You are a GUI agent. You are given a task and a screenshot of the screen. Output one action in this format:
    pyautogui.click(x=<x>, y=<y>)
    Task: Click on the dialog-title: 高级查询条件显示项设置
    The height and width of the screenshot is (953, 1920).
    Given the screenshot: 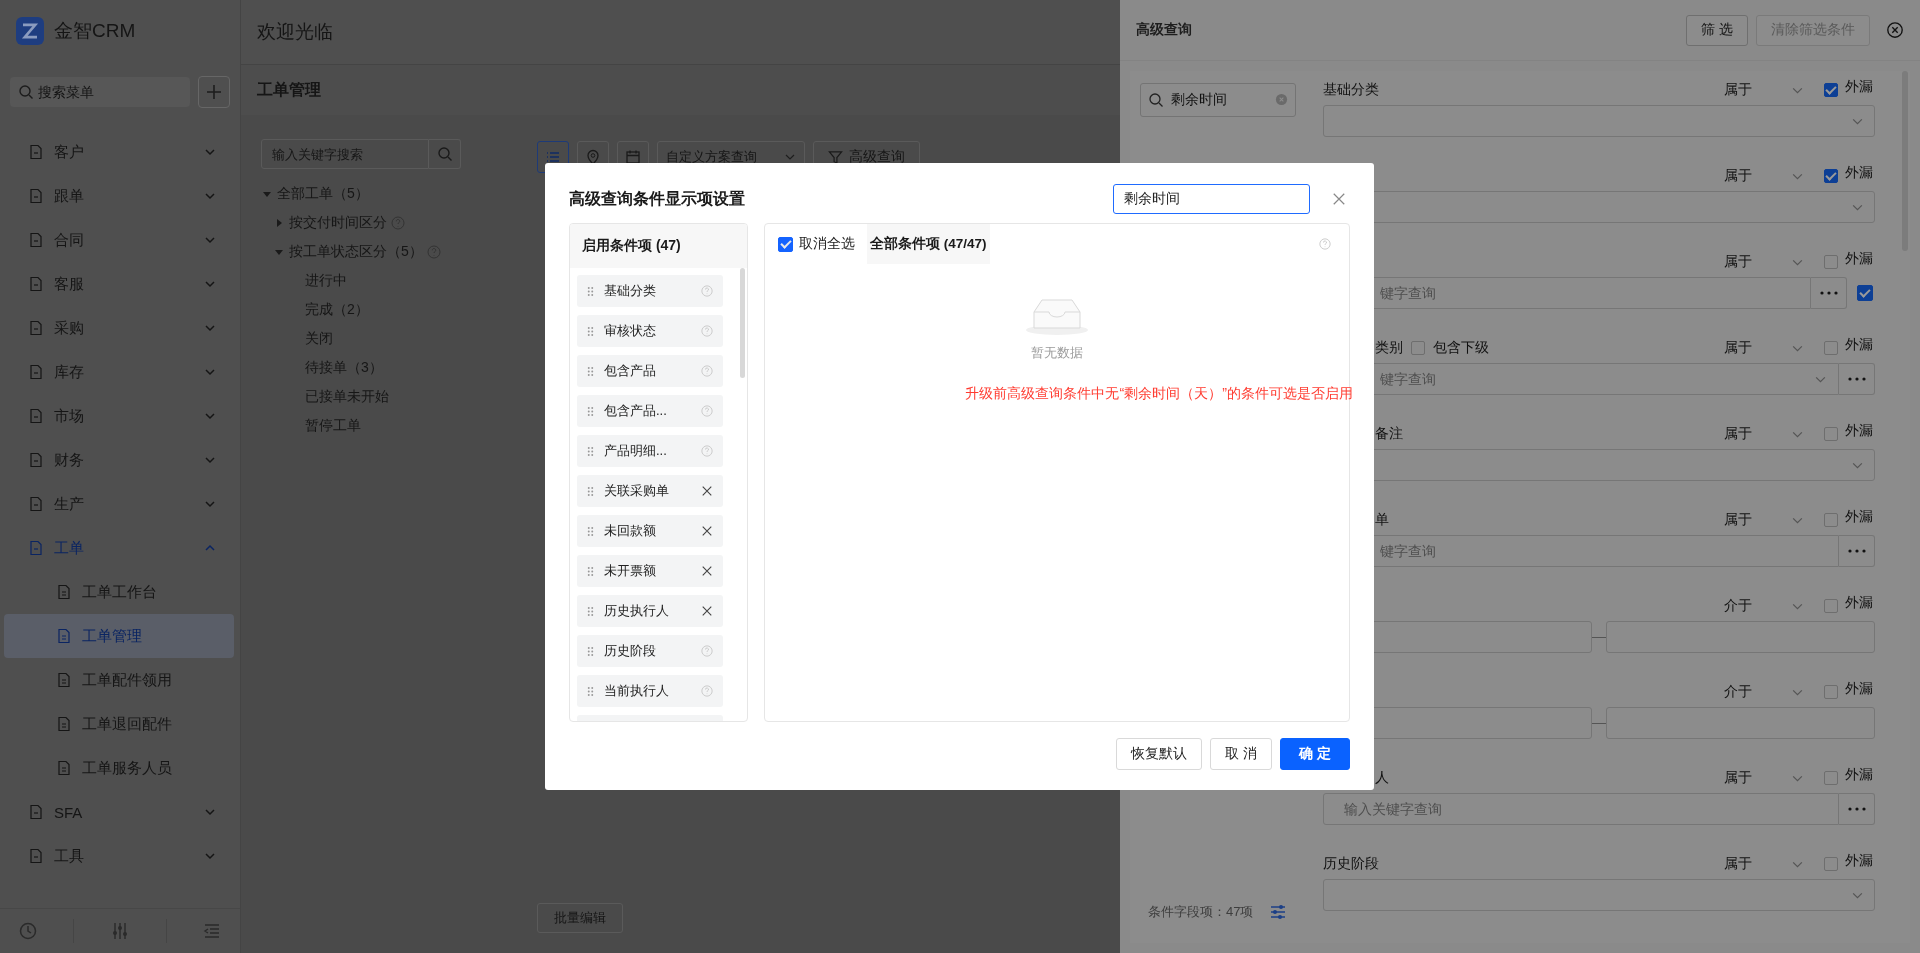 What is the action you would take?
    pyautogui.click(x=657, y=198)
    